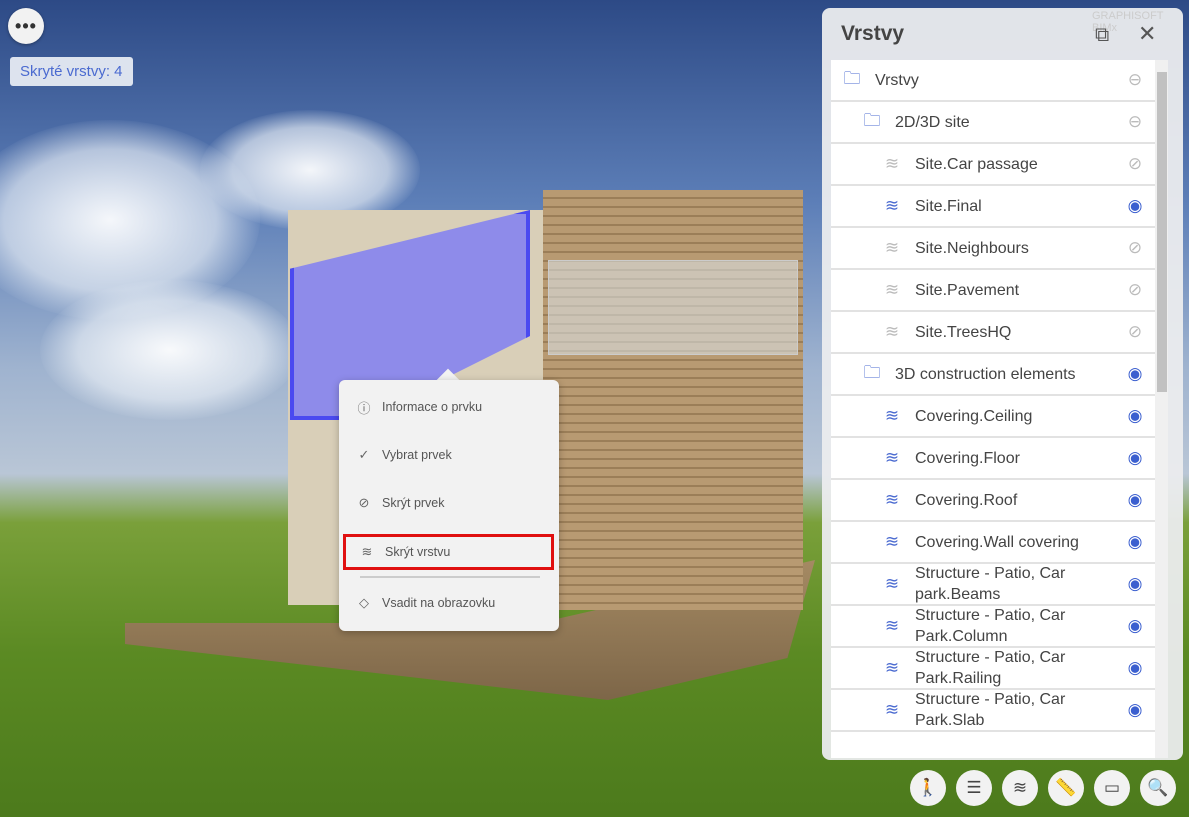 This screenshot has width=1189, height=817. I want to click on layer-row: ≋ Site.Pavement ⊘, so click(993, 291).